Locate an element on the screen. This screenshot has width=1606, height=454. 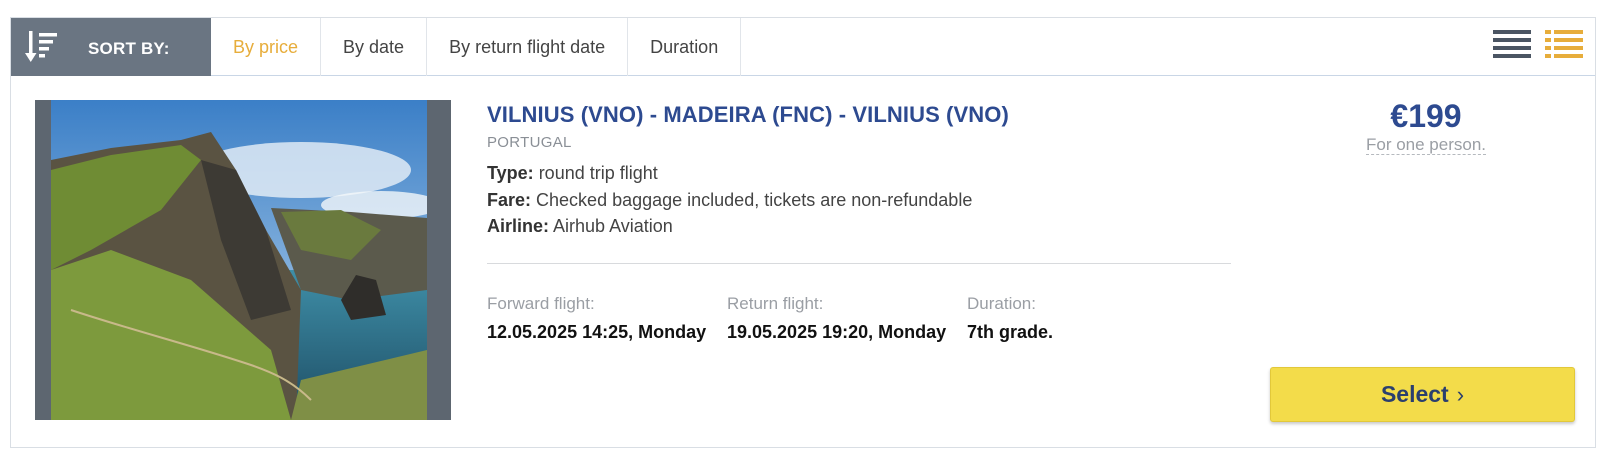
flight-type-row: Type: round trip flight is located at coordinates (572, 173).